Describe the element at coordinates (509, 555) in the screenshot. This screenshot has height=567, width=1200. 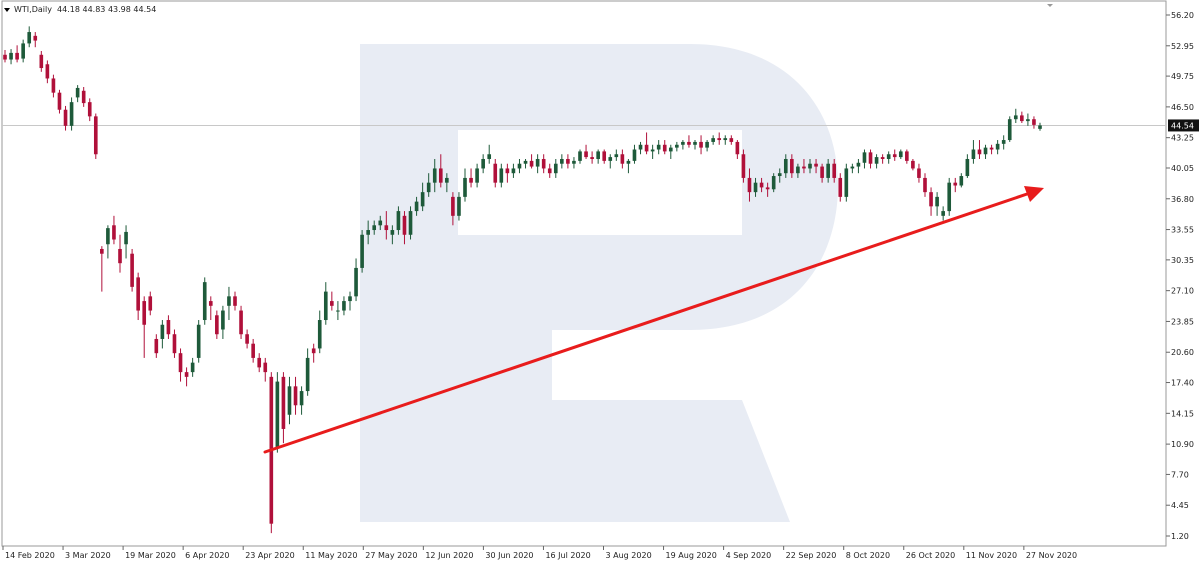
I see `x-axis-tick-label: 30 Jun 2020` at that location.